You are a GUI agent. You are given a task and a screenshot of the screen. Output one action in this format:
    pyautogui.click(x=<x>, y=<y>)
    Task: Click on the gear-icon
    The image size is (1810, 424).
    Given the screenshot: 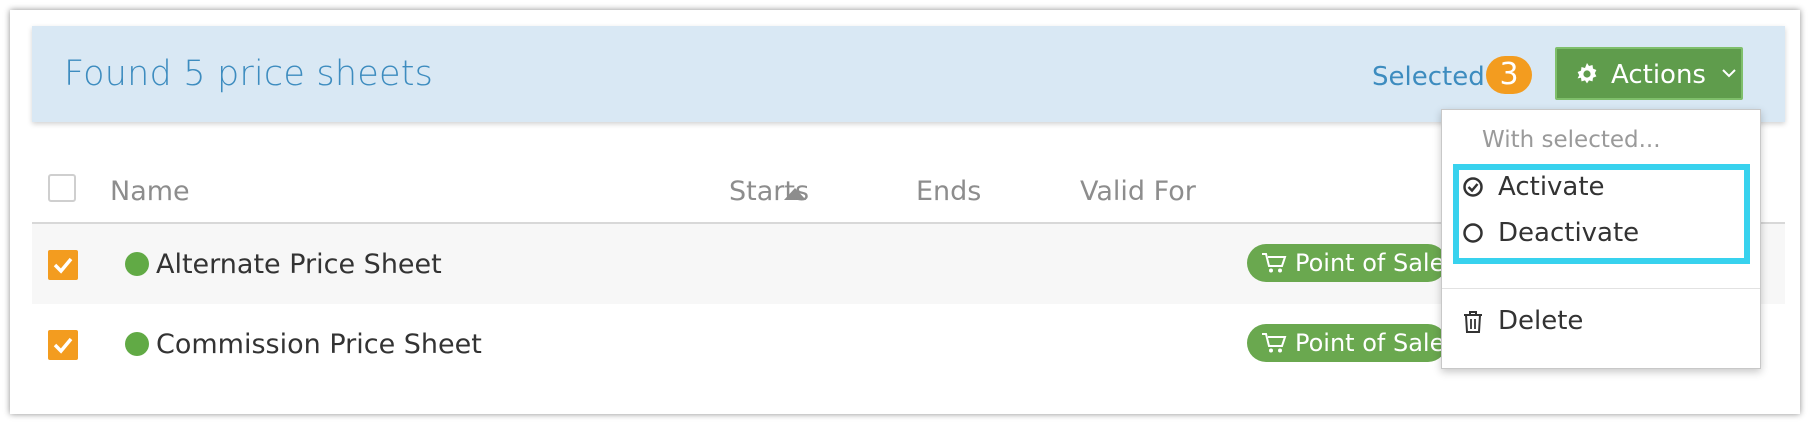 What is the action you would take?
    pyautogui.click(x=1587, y=73)
    